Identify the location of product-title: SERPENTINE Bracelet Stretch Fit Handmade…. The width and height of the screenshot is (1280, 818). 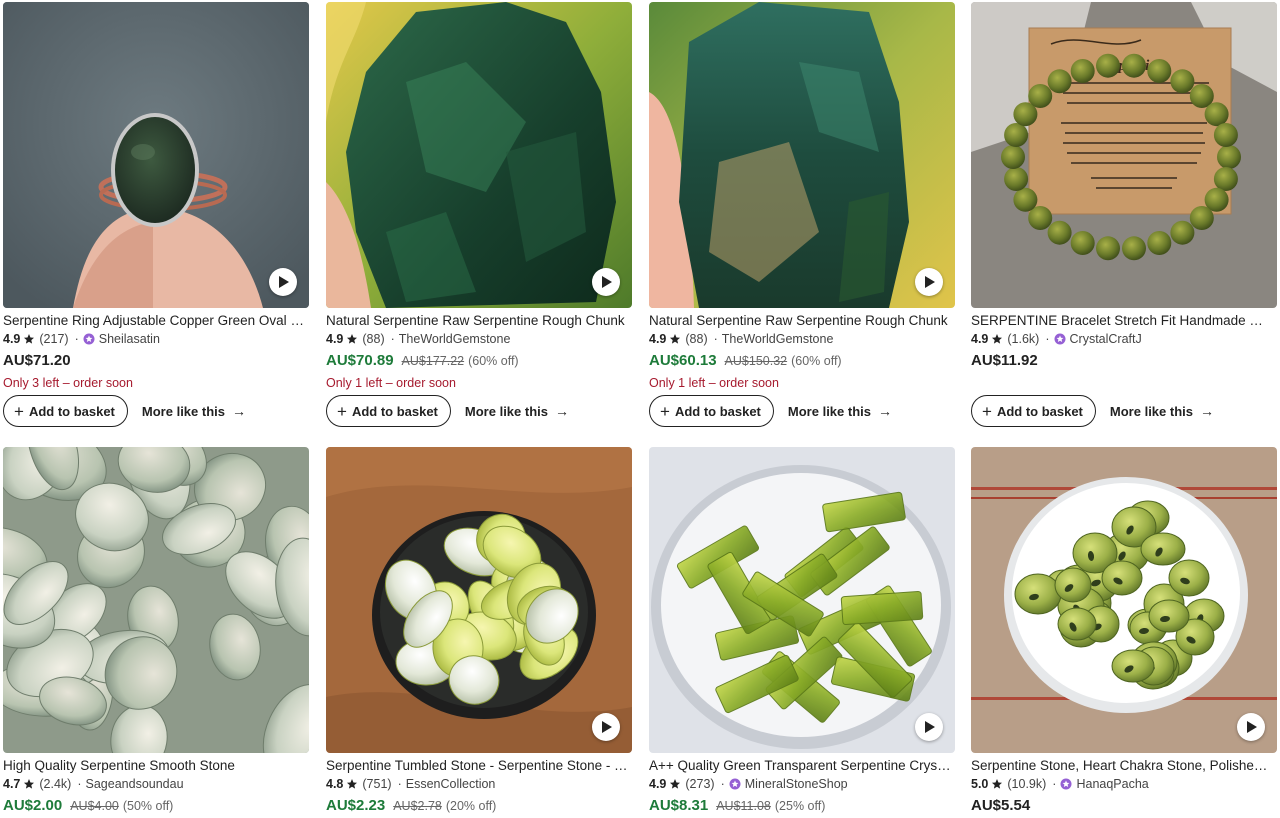
(1122, 321).